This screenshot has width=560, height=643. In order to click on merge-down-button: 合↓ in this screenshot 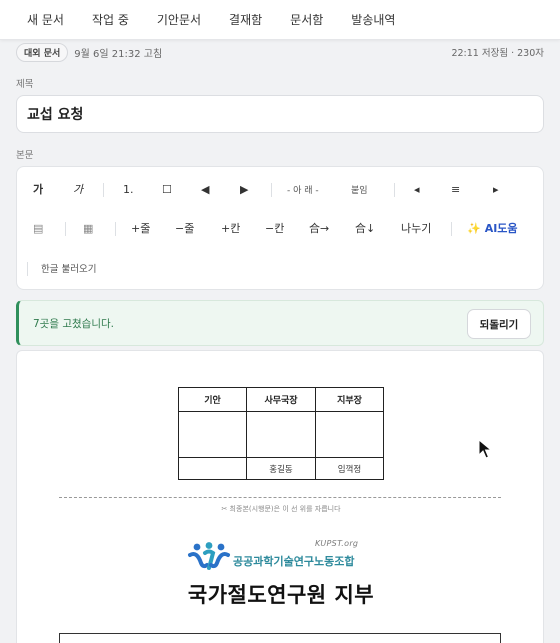, I will do `click(365, 229)`.